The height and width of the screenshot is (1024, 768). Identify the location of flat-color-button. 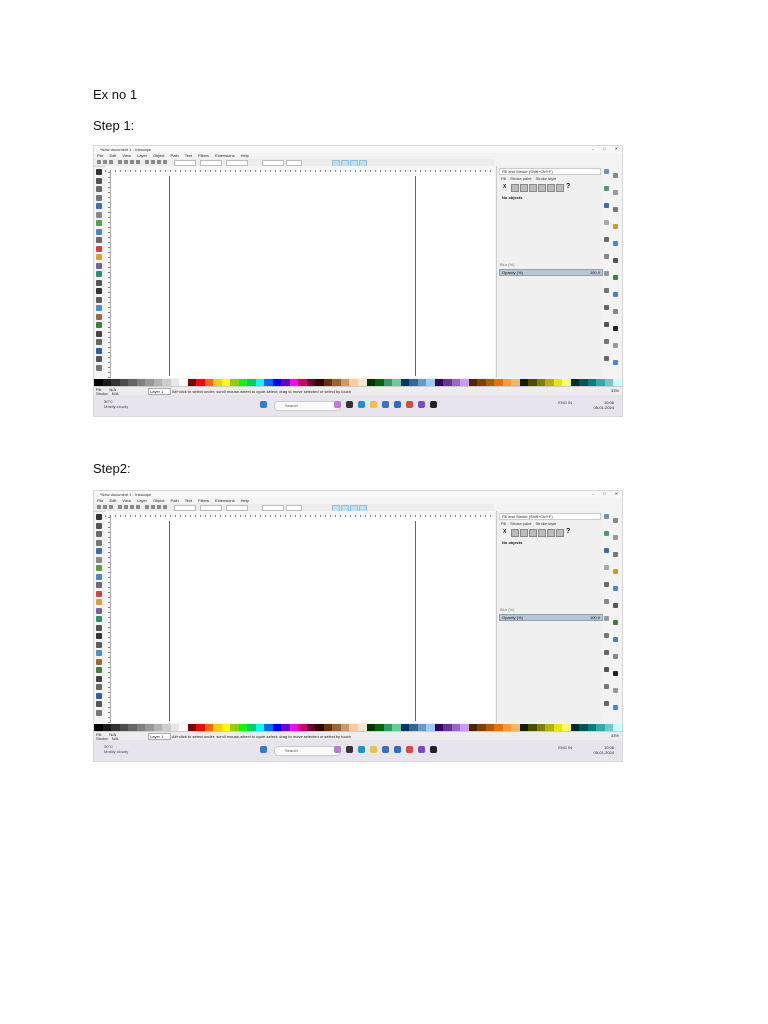
(515, 188).